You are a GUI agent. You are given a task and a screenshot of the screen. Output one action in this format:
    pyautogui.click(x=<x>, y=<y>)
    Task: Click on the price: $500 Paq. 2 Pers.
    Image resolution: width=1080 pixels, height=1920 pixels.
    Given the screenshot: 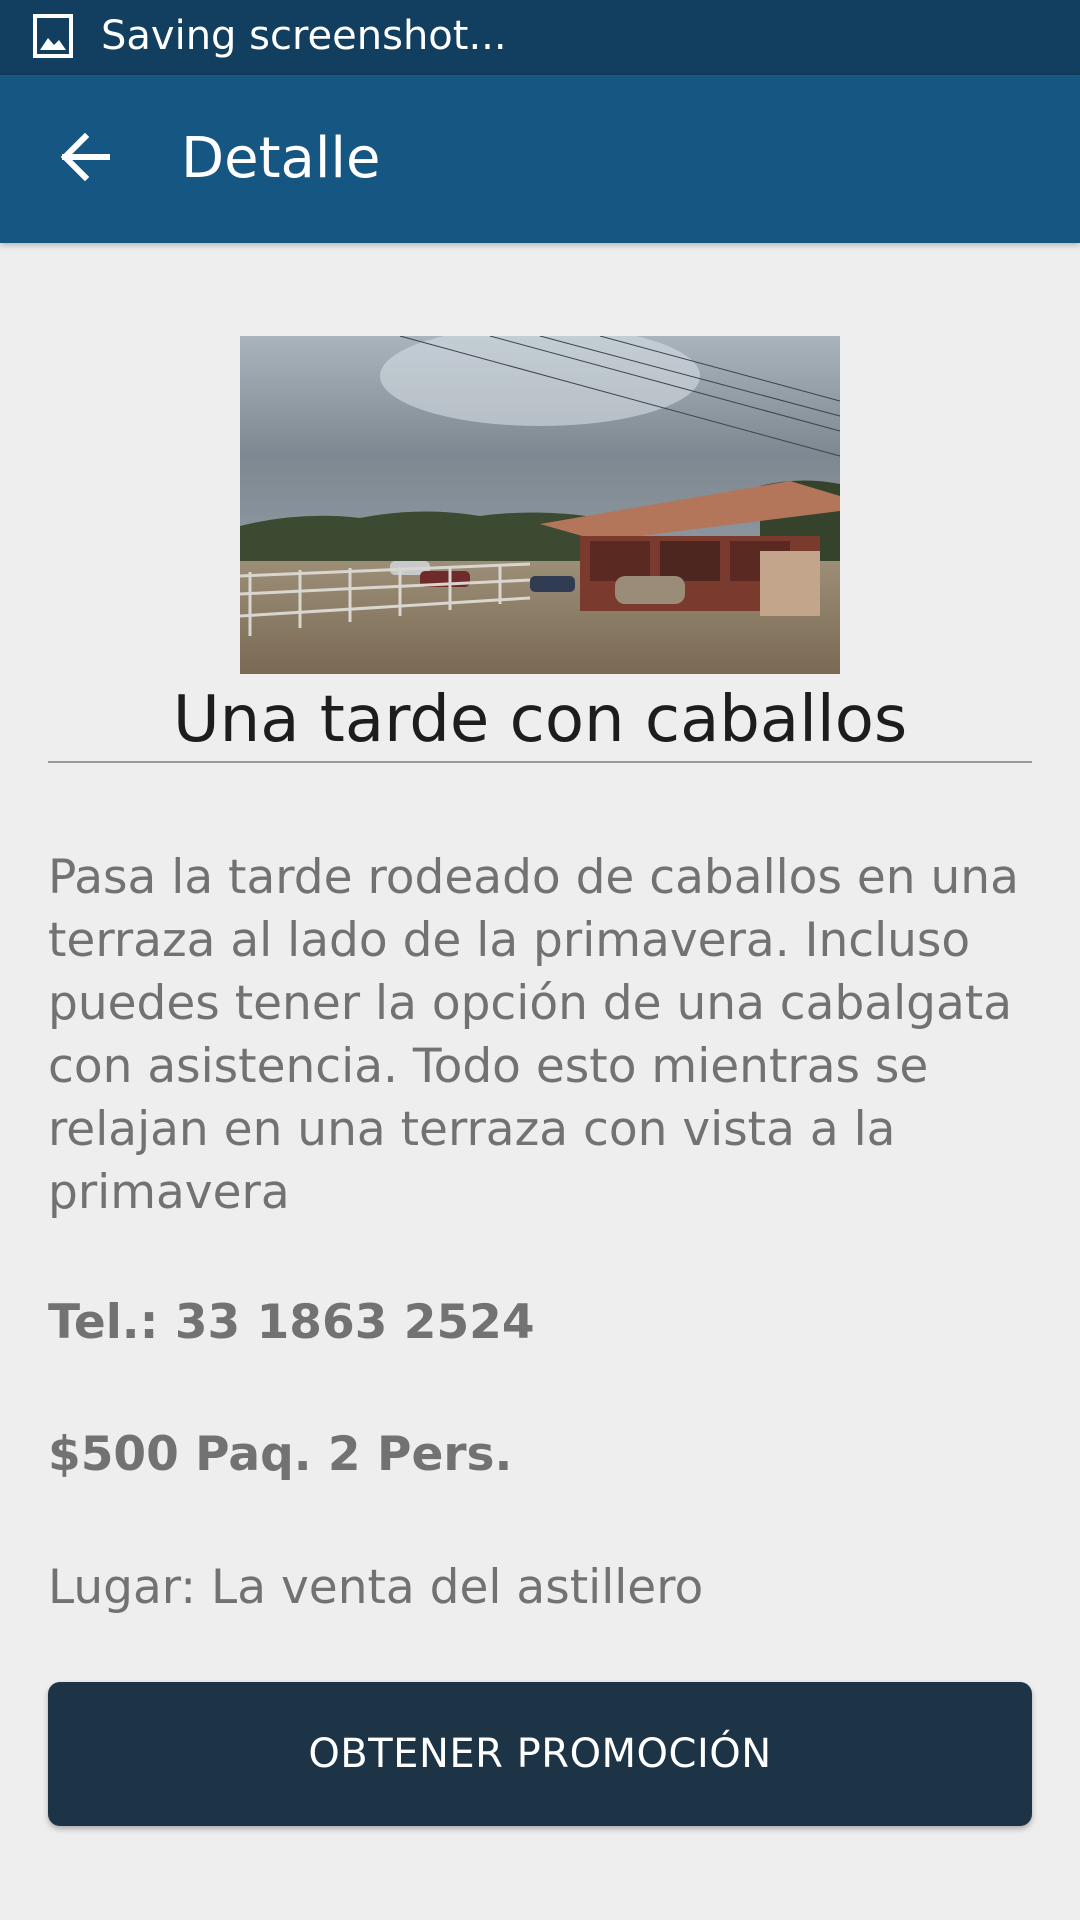 What is the action you would take?
    pyautogui.click(x=280, y=1454)
    